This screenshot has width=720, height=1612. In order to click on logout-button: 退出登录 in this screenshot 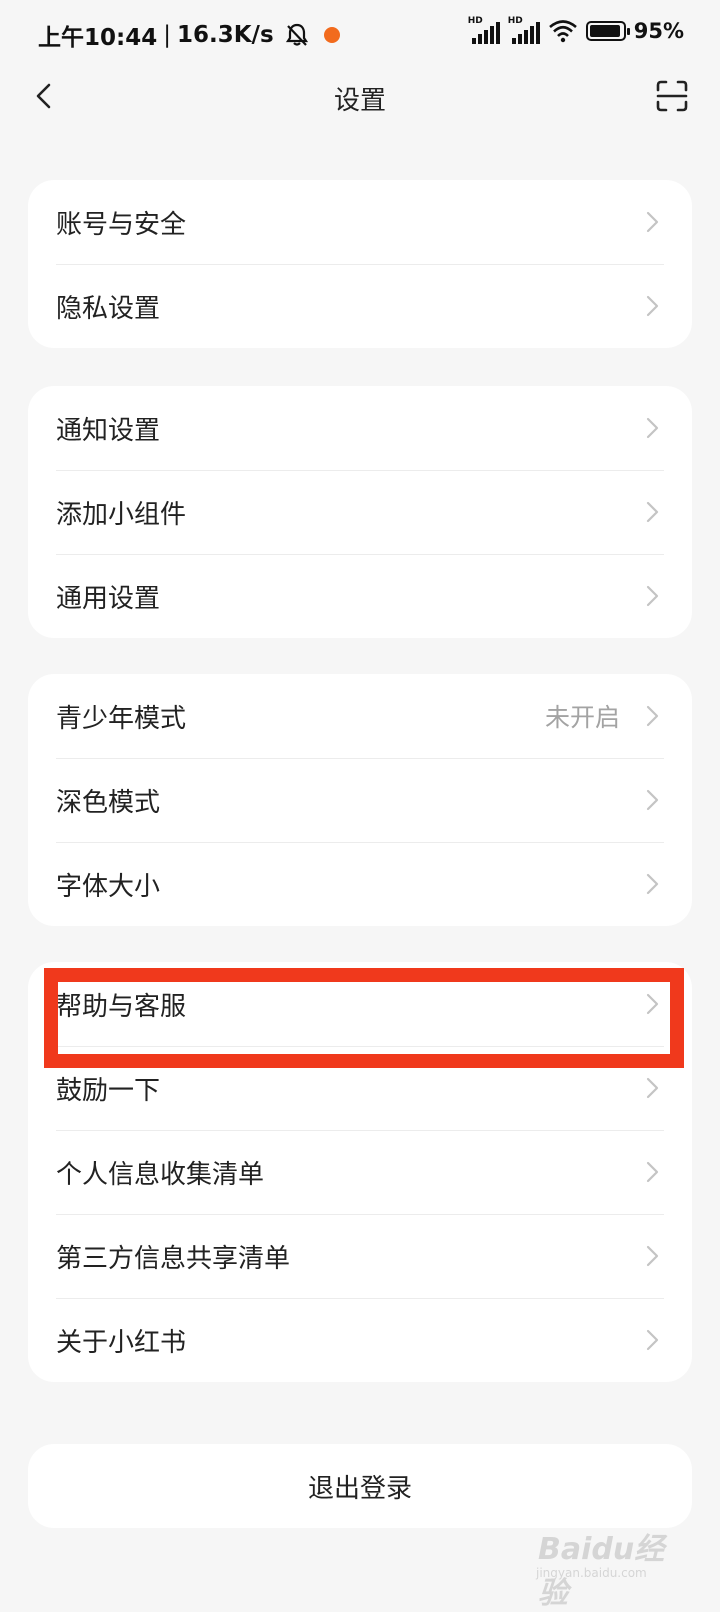, I will do `click(360, 1486)`.